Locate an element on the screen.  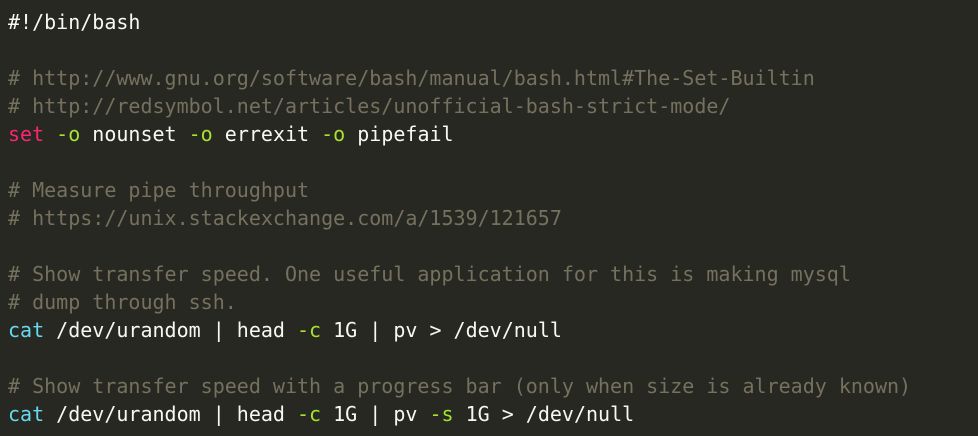
code-line: # Measure pipe throughput is located at coordinates (493, 190).